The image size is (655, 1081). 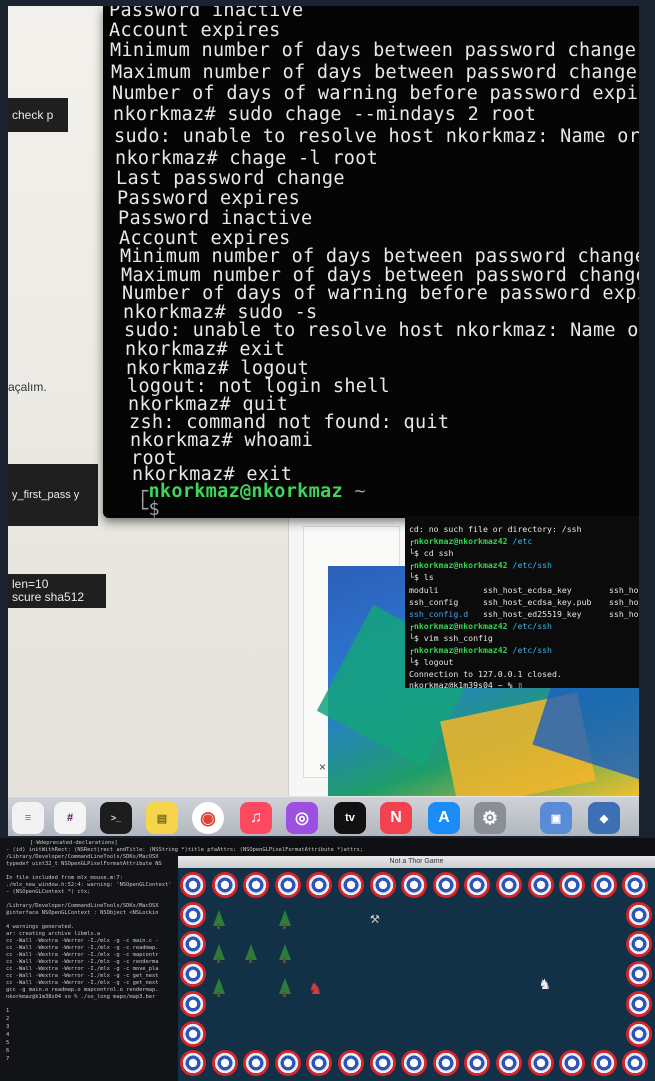 What do you see at coordinates (230, 178) in the screenshot?
I see `terminal-line: Last password change` at bounding box center [230, 178].